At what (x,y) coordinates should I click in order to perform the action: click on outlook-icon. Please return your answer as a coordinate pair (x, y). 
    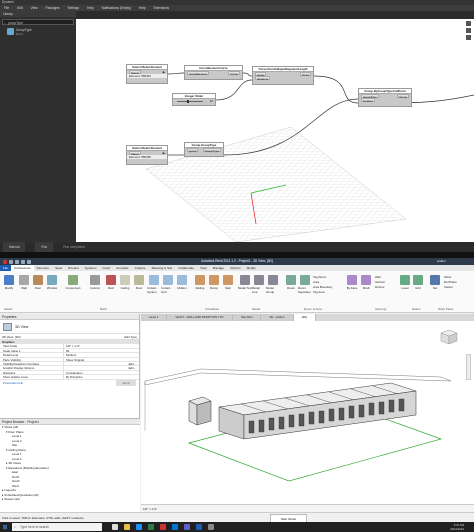
    Looking at the image, I should click on (175, 527).